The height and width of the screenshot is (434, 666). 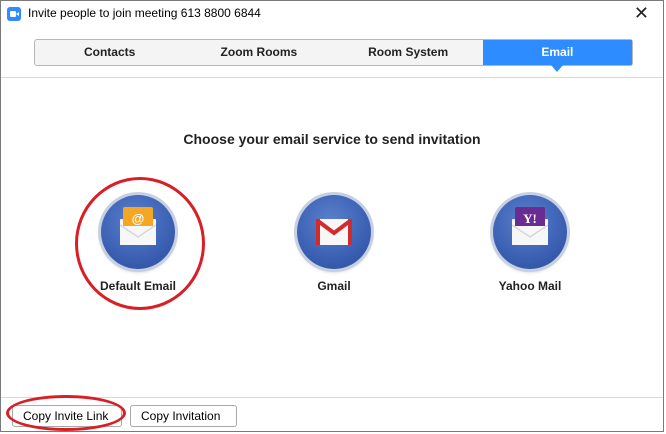 I want to click on default-email-icon: @, so click(x=138, y=232).